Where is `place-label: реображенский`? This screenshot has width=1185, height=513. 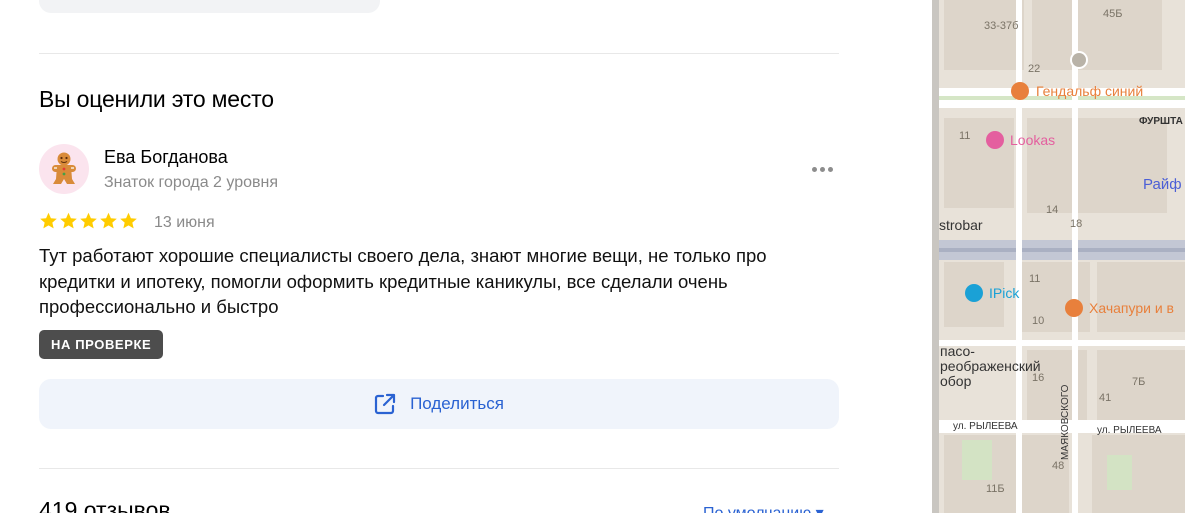 place-label: реображенский is located at coordinates (990, 366).